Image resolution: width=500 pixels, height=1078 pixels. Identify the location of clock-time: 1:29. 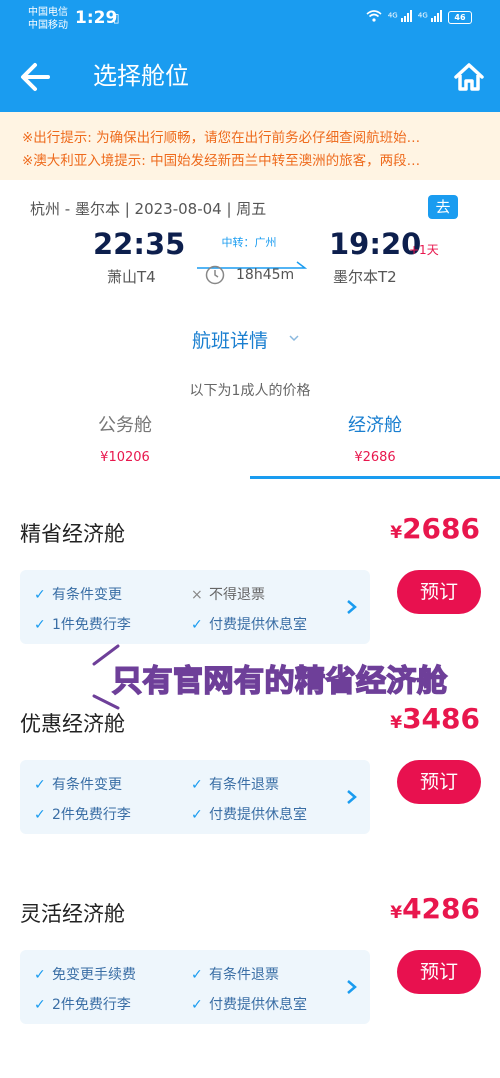
(96, 18).